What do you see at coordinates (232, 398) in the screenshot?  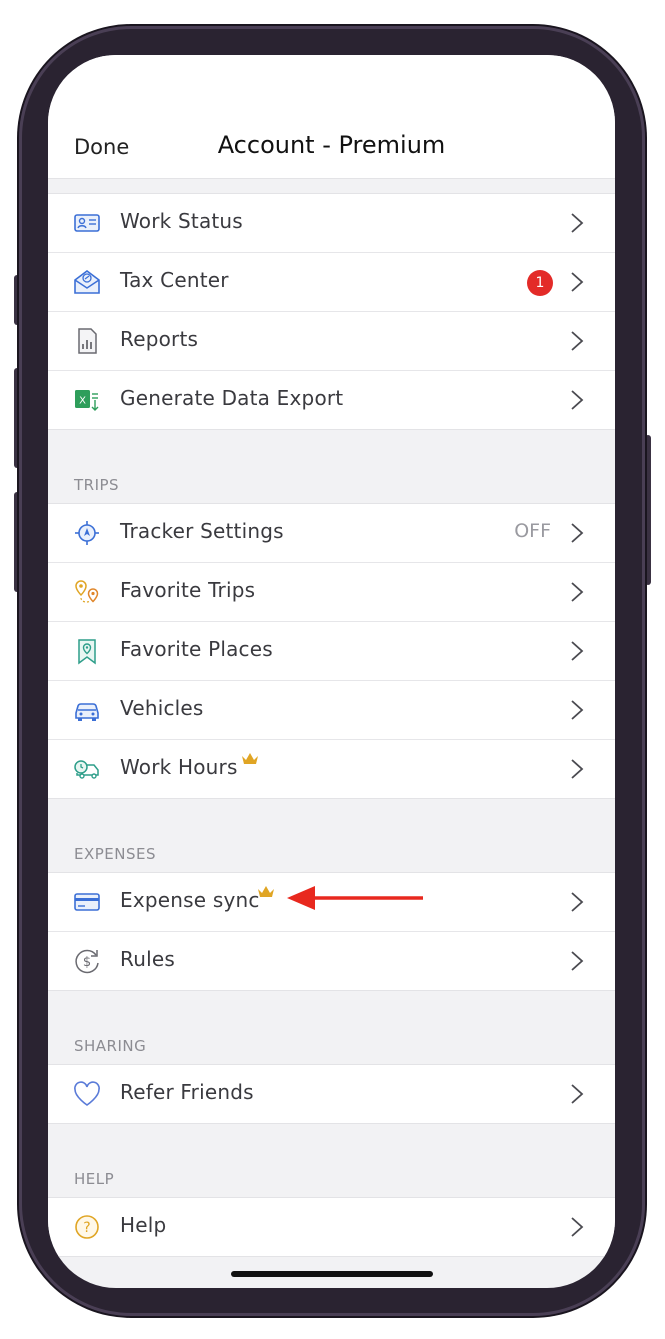 I see `row-label: Generate Data Export` at bounding box center [232, 398].